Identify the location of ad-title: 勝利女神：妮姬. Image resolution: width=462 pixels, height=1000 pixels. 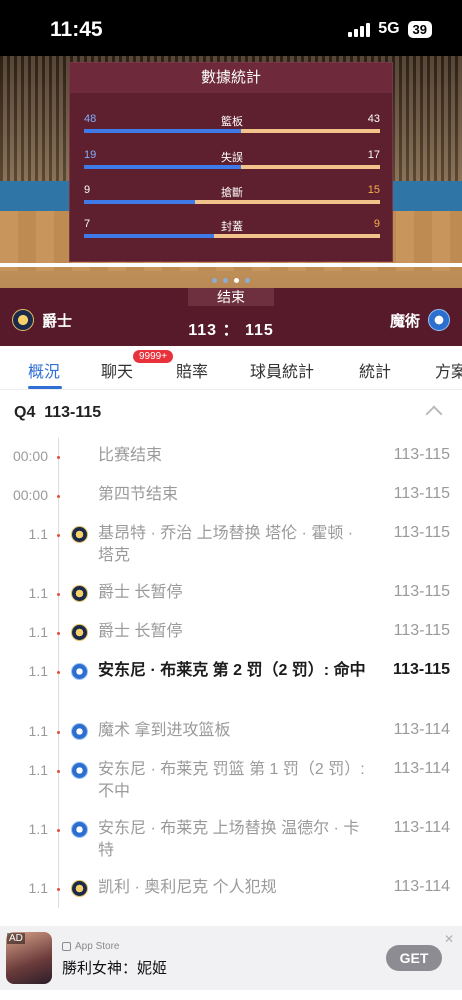
(115, 968).